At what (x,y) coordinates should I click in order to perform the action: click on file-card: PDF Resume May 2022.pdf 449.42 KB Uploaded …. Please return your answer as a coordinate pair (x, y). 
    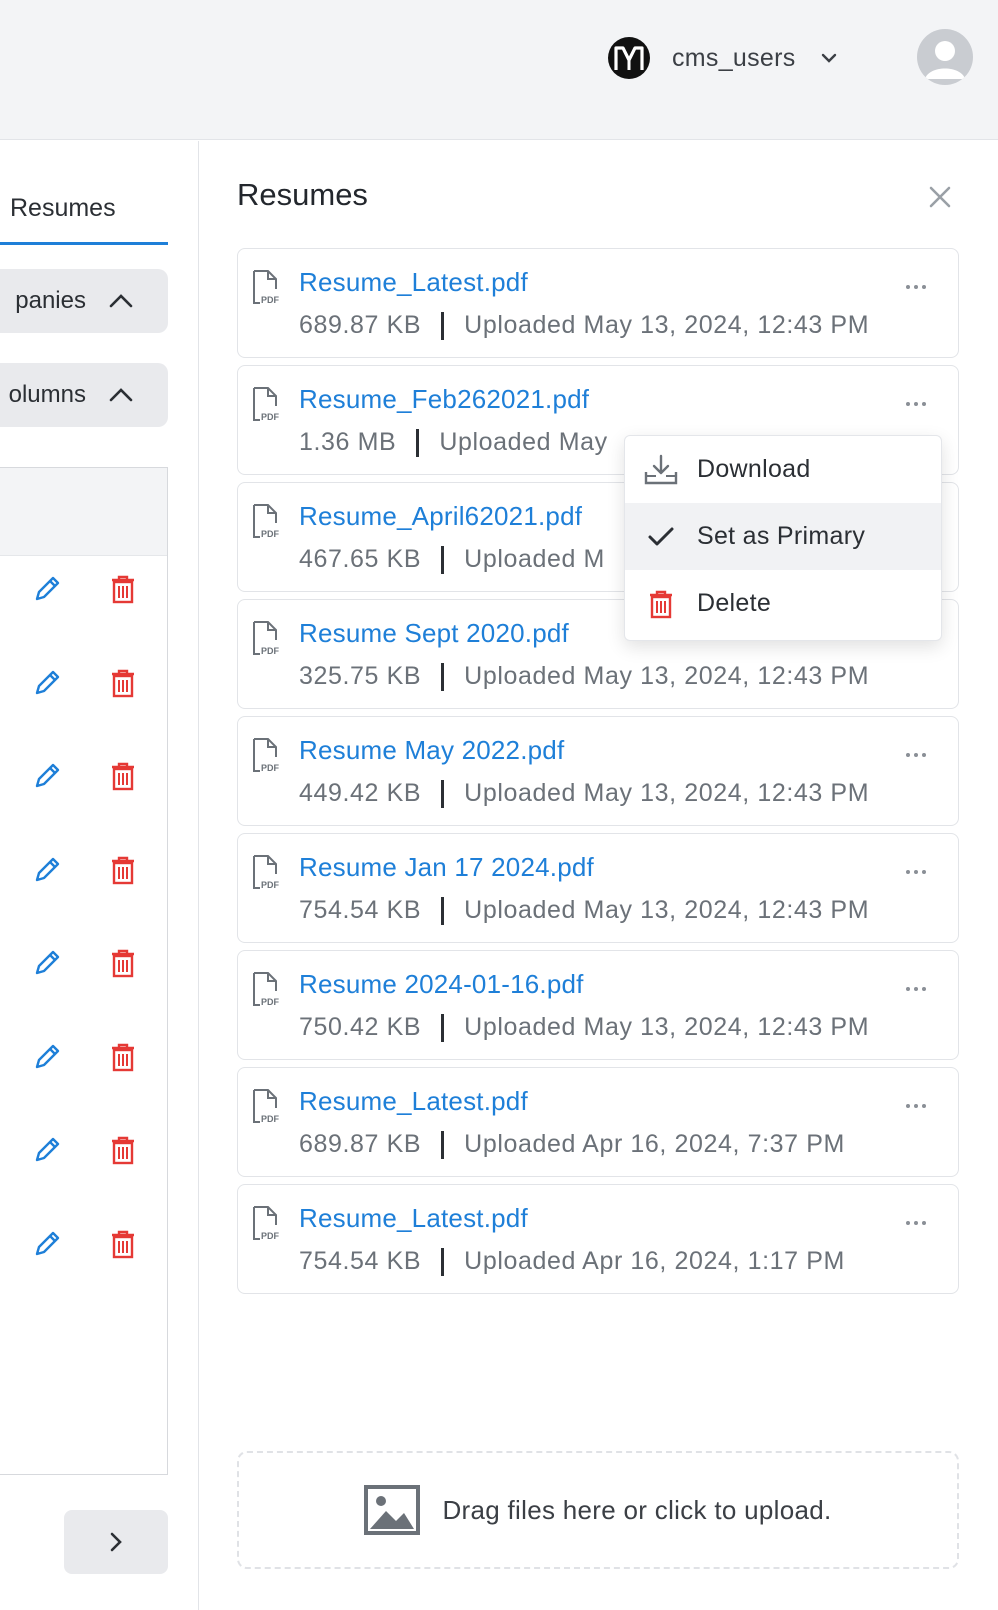
    Looking at the image, I should click on (598, 771).